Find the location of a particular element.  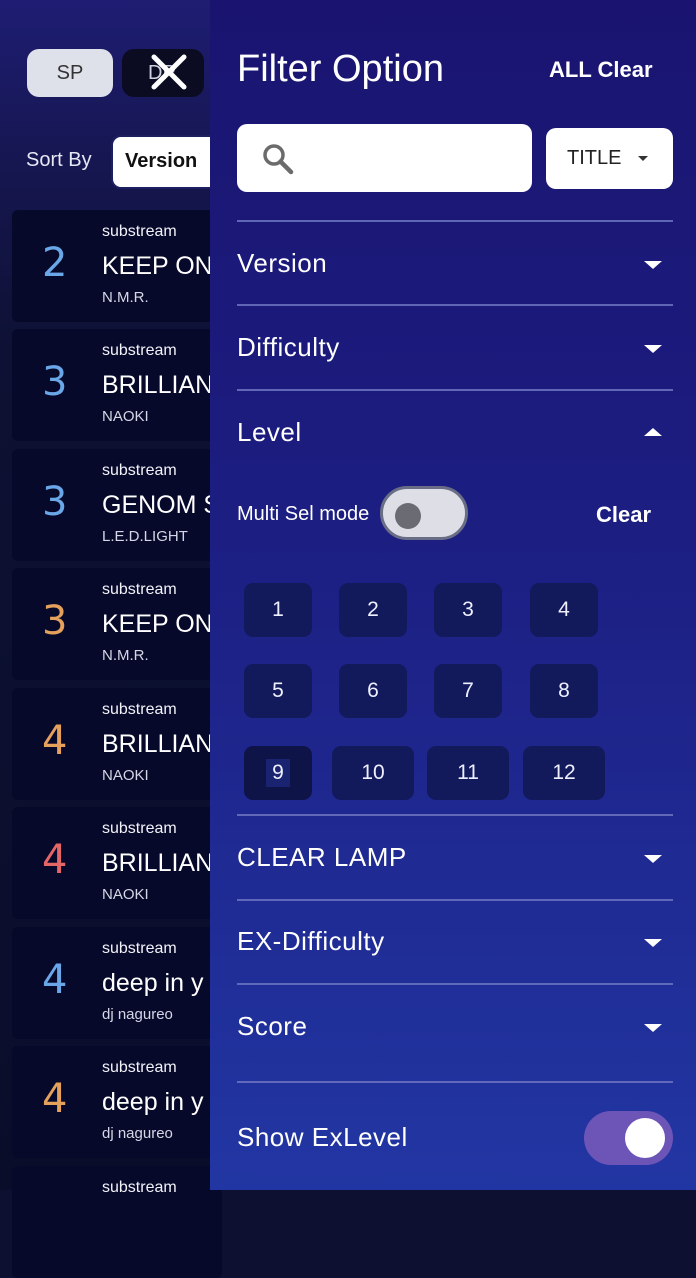

section-label: Level is located at coordinates (269, 432).